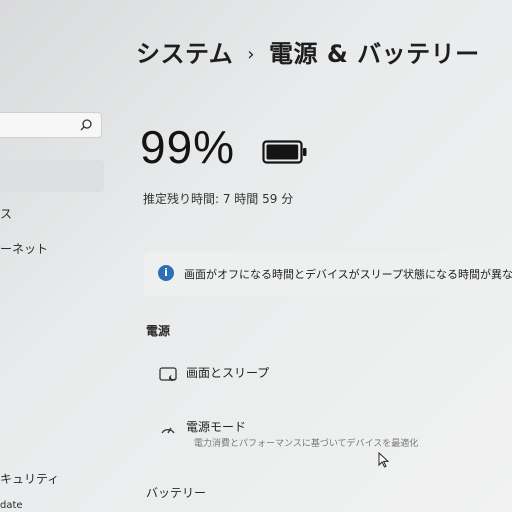 The image size is (512, 512). I want to click on power-mode-row: 電源モード 電力消費とパフォーマンスに基づいてデバイスを最適化, so click(329, 430).